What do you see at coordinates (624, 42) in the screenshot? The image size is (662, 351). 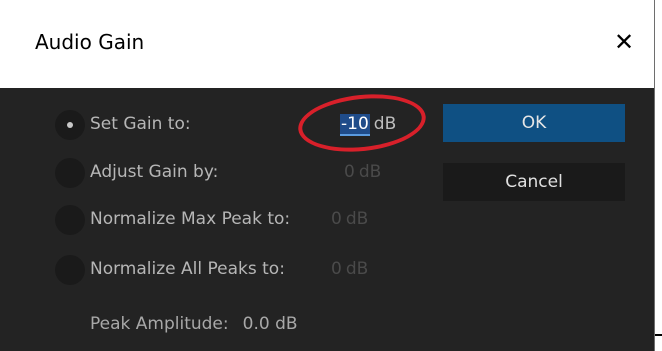 I see `close-icon: ✕` at bounding box center [624, 42].